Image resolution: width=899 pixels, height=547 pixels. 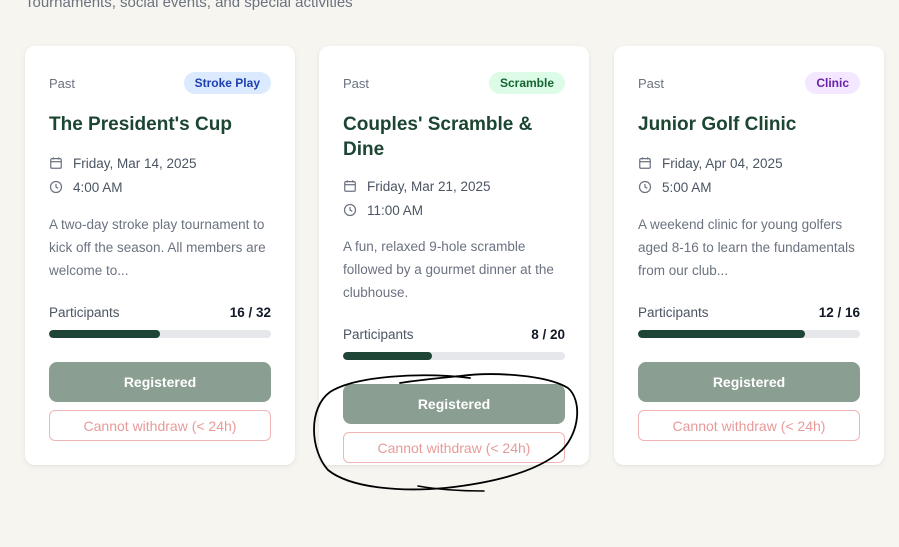 I want to click on event-title: Couples' Scramble & Dine, so click(x=438, y=137).